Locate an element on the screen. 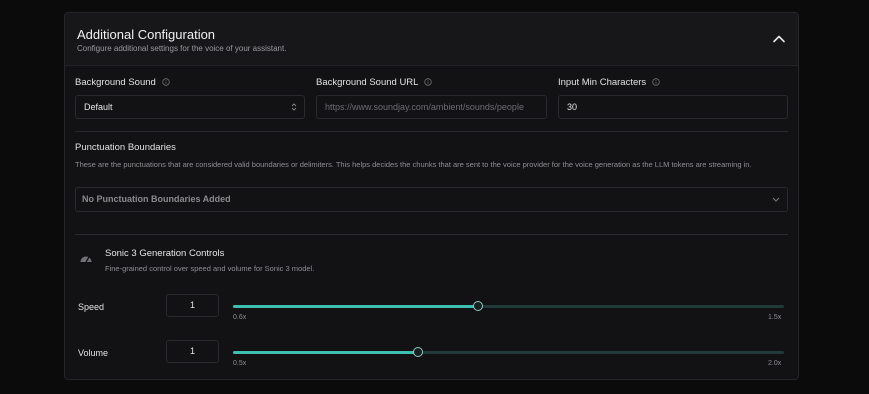 The image size is (869, 394). volume-input: 1 is located at coordinates (192, 351).